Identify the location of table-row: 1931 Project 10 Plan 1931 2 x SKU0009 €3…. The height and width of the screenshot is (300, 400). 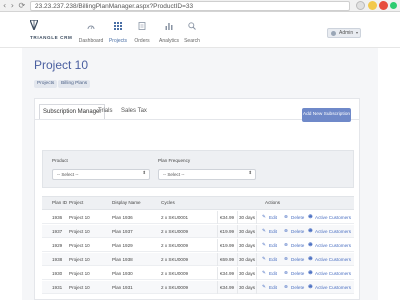
(198, 287).